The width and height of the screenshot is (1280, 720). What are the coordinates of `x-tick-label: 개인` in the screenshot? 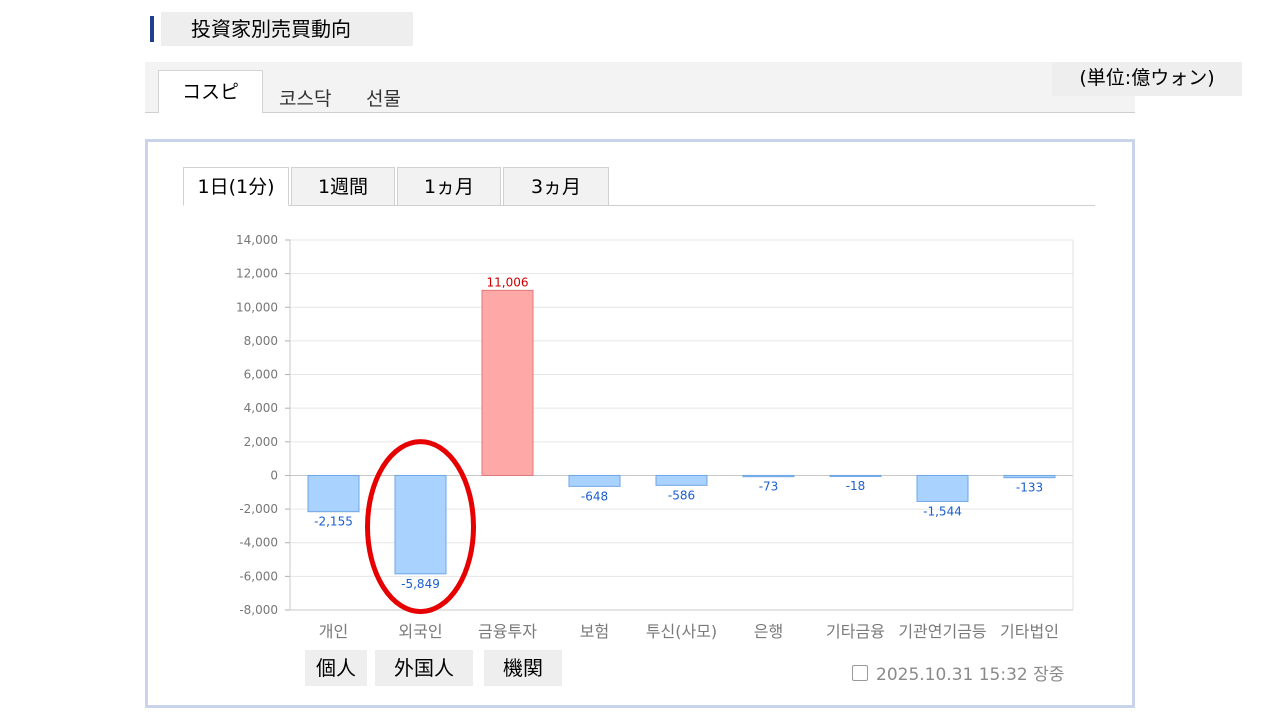 It's located at (333, 631).